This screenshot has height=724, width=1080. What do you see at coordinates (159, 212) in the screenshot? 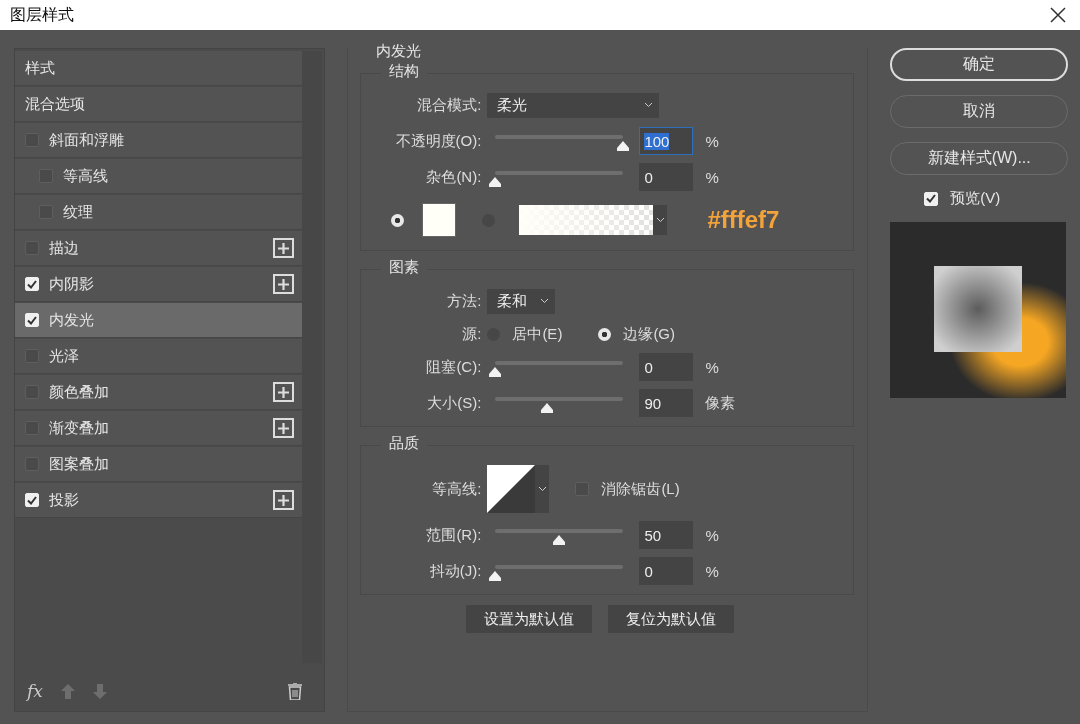
I see `style-list-item: 纹理` at bounding box center [159, 212].